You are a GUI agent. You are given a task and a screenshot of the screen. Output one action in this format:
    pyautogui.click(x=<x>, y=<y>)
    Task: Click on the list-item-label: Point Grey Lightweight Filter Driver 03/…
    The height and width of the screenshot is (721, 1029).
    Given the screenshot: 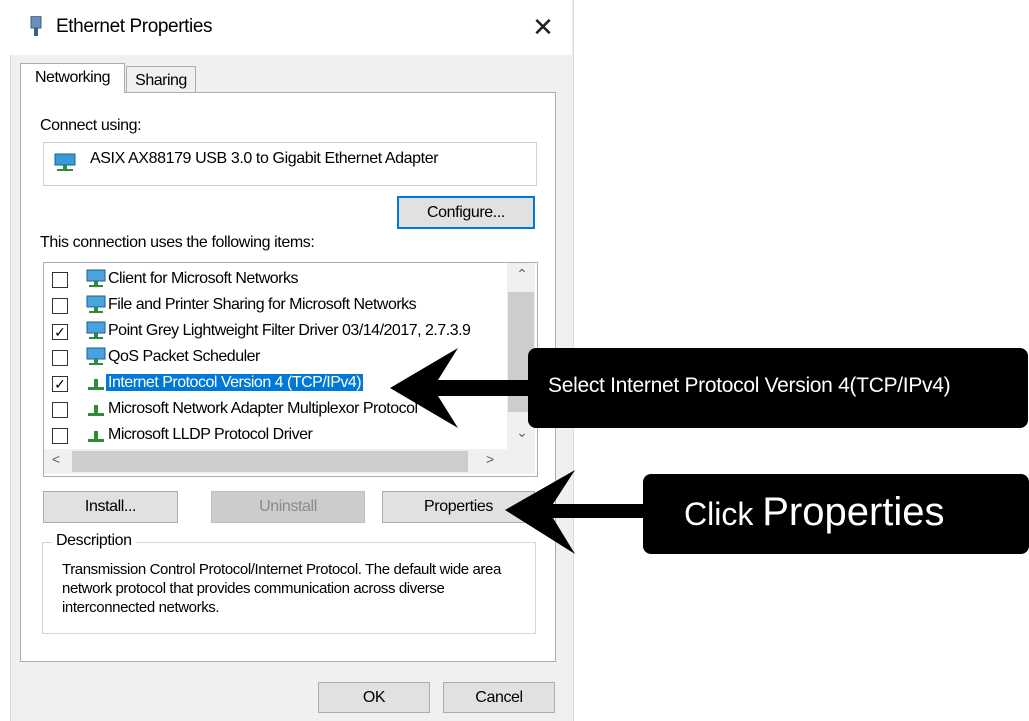 What is the action you would take?
    pyautogui.click(x=289, y=330)
    